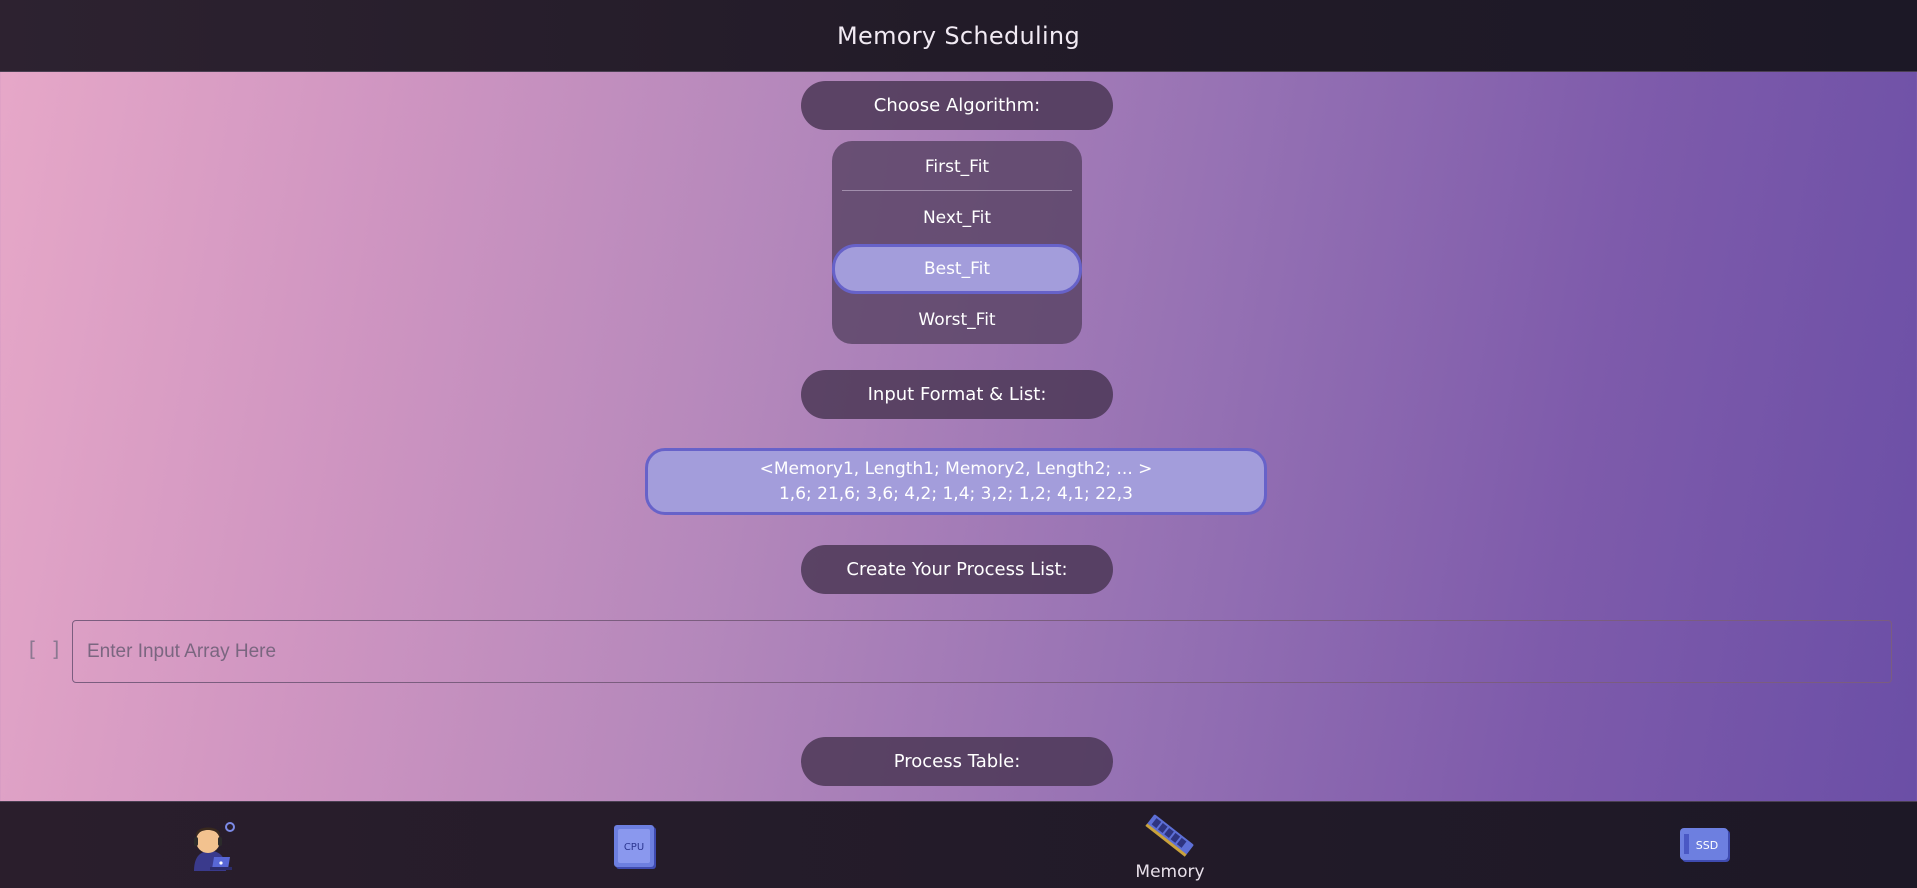 The height and width of the screenshot is (888, 1917). I want to click on create-process-list-heading: Create Your Process List:, so click(957, 569).